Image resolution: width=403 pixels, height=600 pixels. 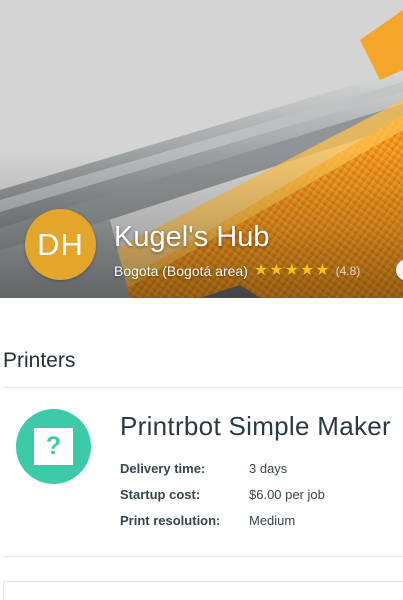 I want to click on spec-label: Startup cost:, so click(x=160, y=494).